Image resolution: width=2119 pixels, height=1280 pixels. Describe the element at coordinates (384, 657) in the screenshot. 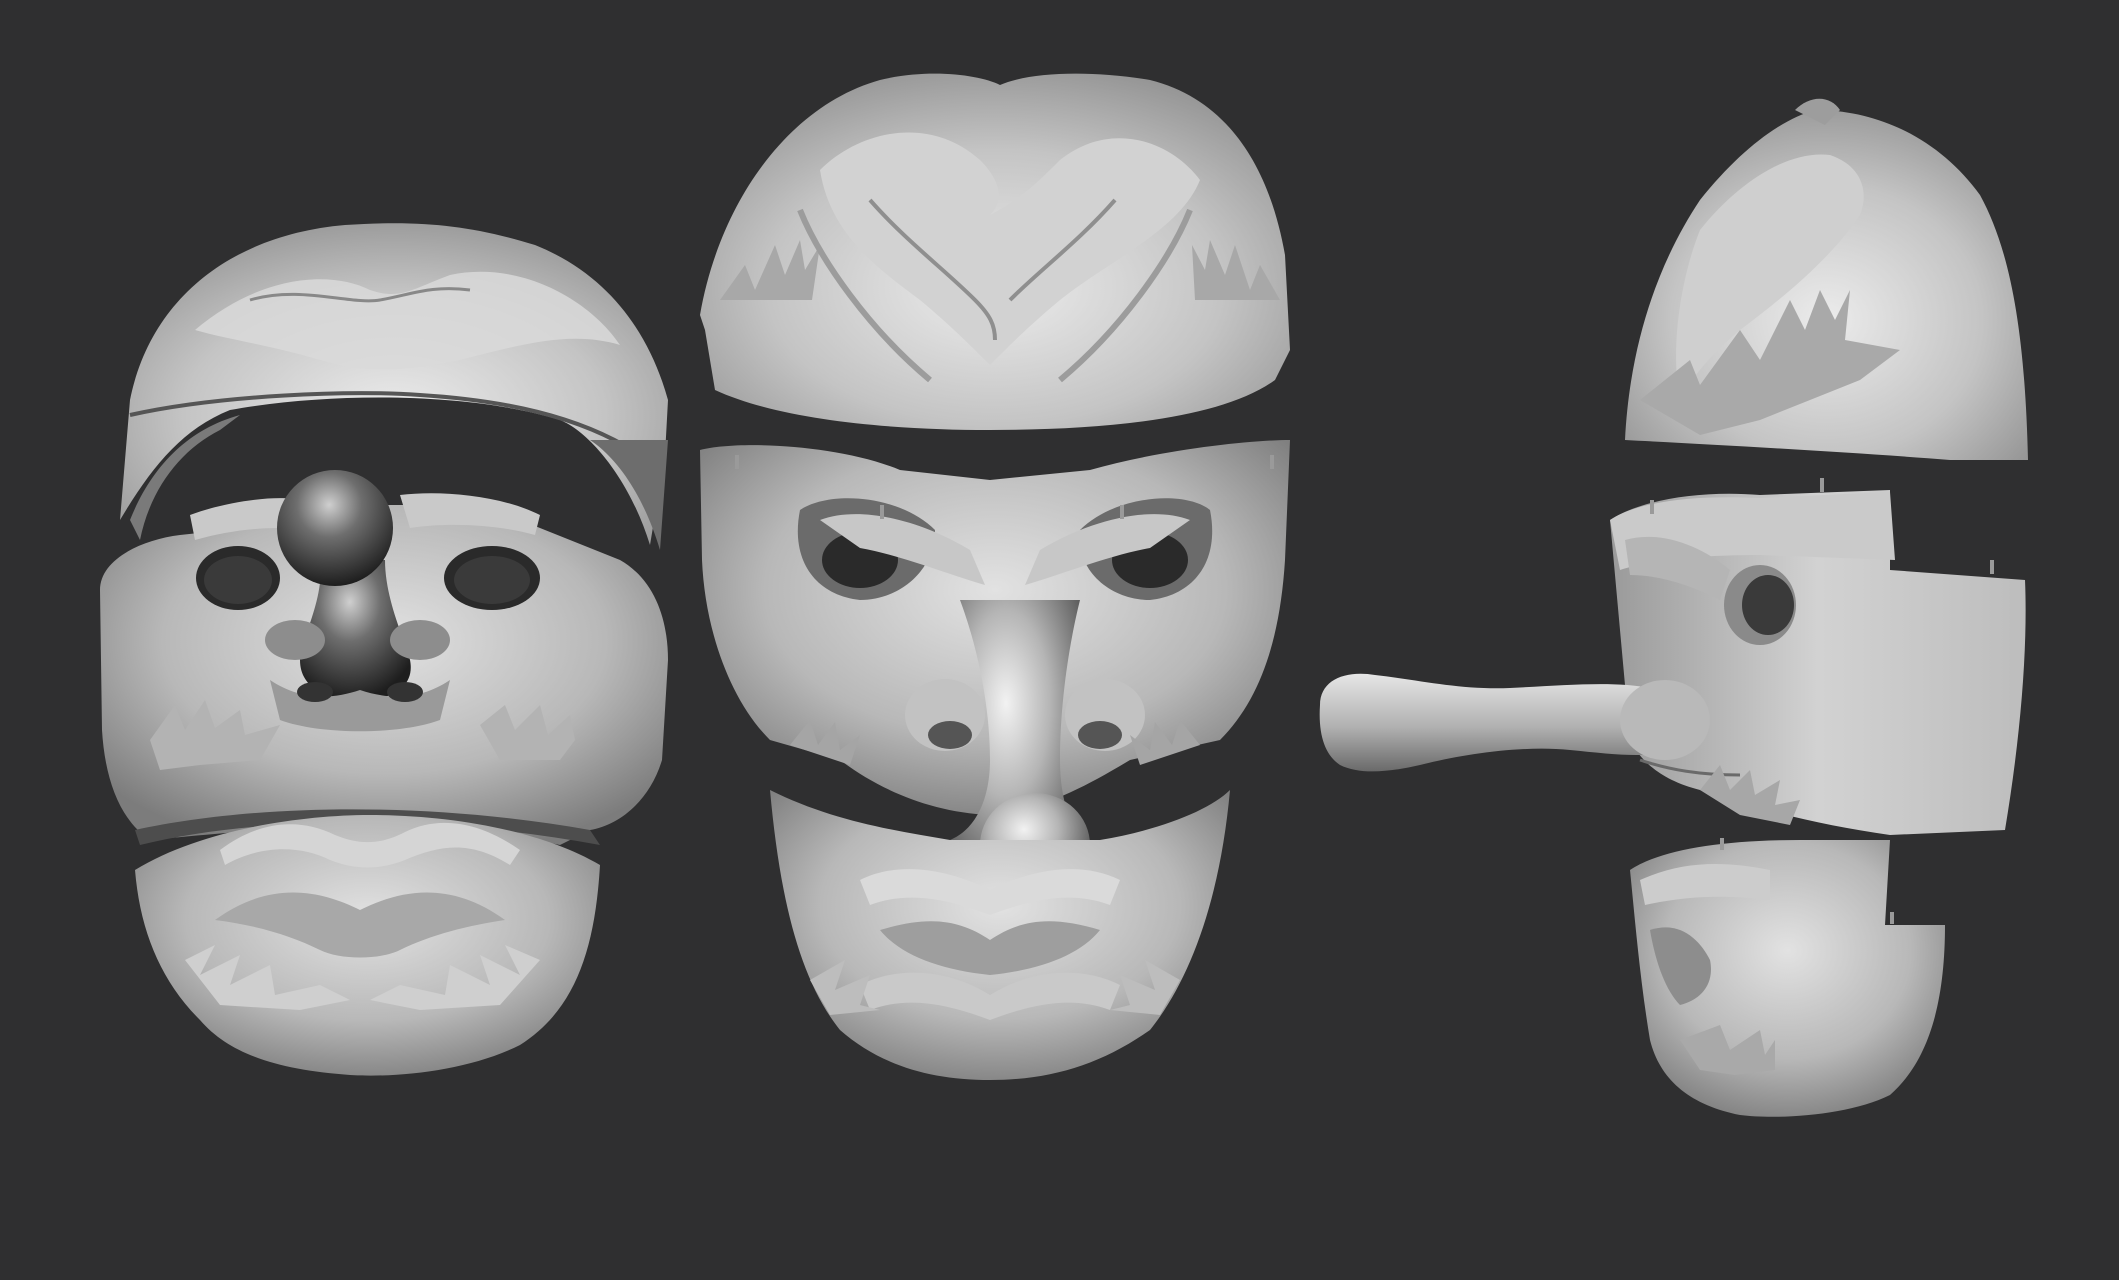

I see `front-nose-eyes-part` at that location.